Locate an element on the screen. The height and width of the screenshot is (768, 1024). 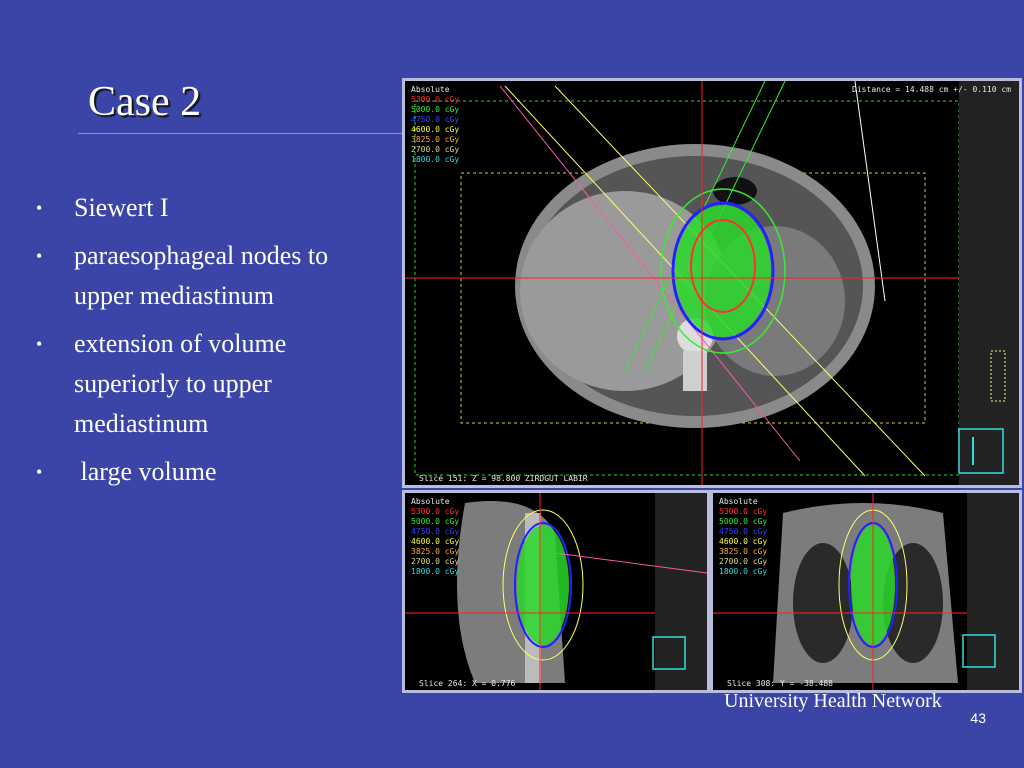
bullet-item: • large volume is located at coordinates (211, 472).